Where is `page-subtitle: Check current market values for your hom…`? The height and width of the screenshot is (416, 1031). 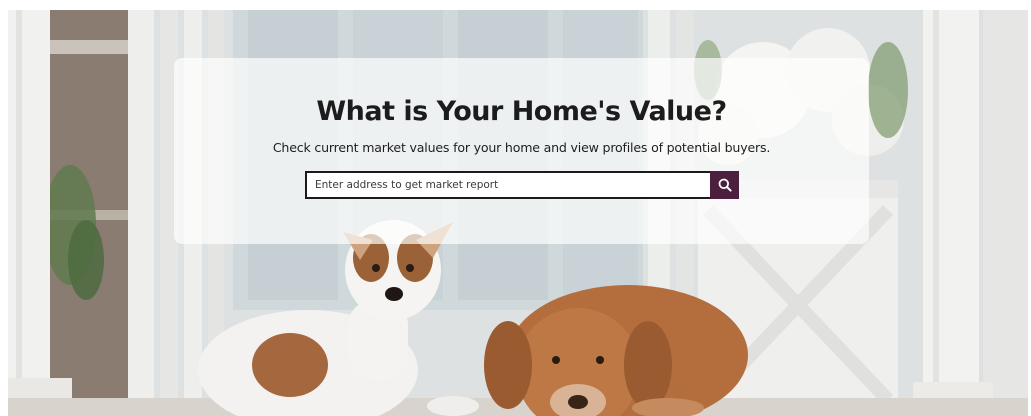 page-subtitle: Check current market values for your hom… is located at coordinates (521, 147).